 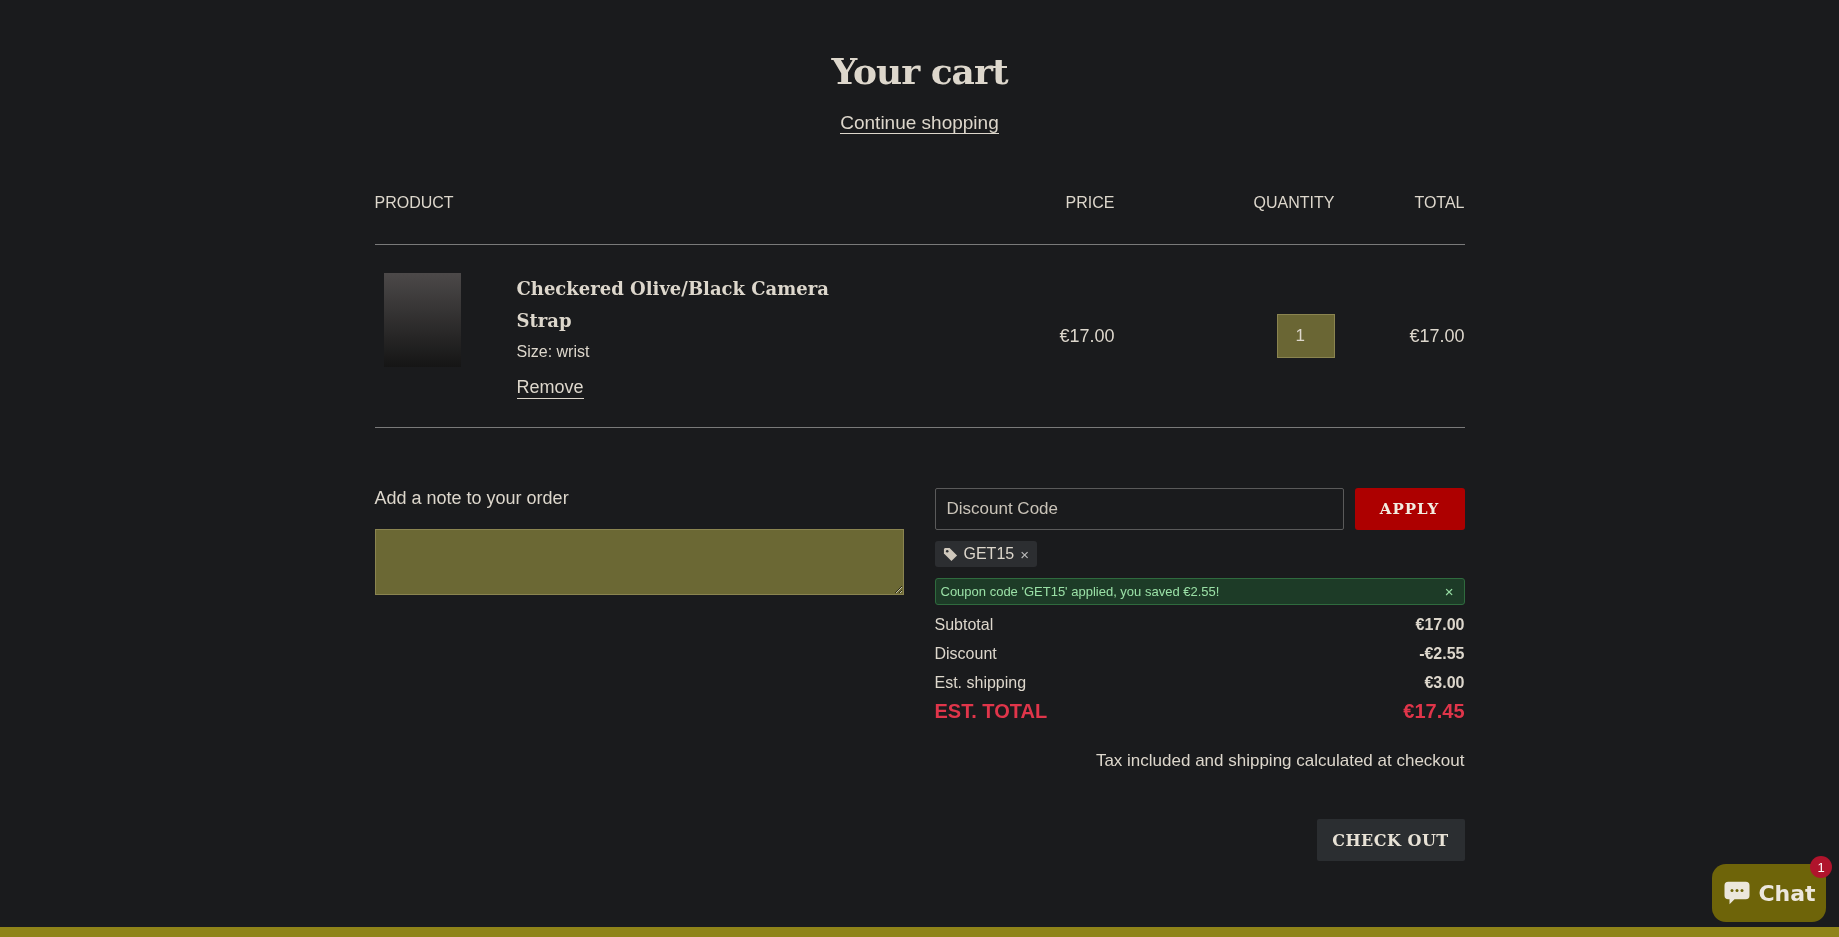 What do you see at coordinates (1821, 867) in the screenshot?
I see `notification-badge: 1` at bounding box center [1821, 867].